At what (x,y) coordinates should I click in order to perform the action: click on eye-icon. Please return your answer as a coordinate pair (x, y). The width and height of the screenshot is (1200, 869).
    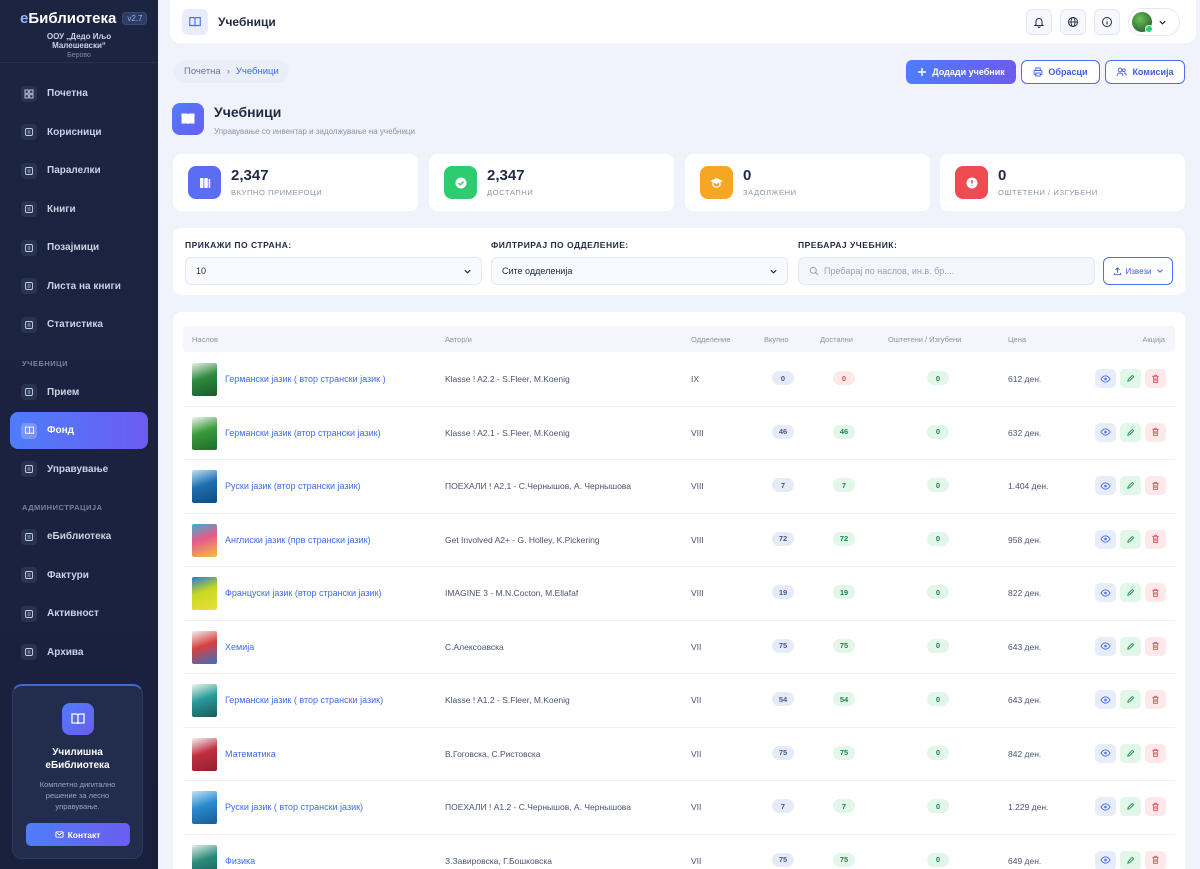
    Looking at the image, I should click on (1105, 699).